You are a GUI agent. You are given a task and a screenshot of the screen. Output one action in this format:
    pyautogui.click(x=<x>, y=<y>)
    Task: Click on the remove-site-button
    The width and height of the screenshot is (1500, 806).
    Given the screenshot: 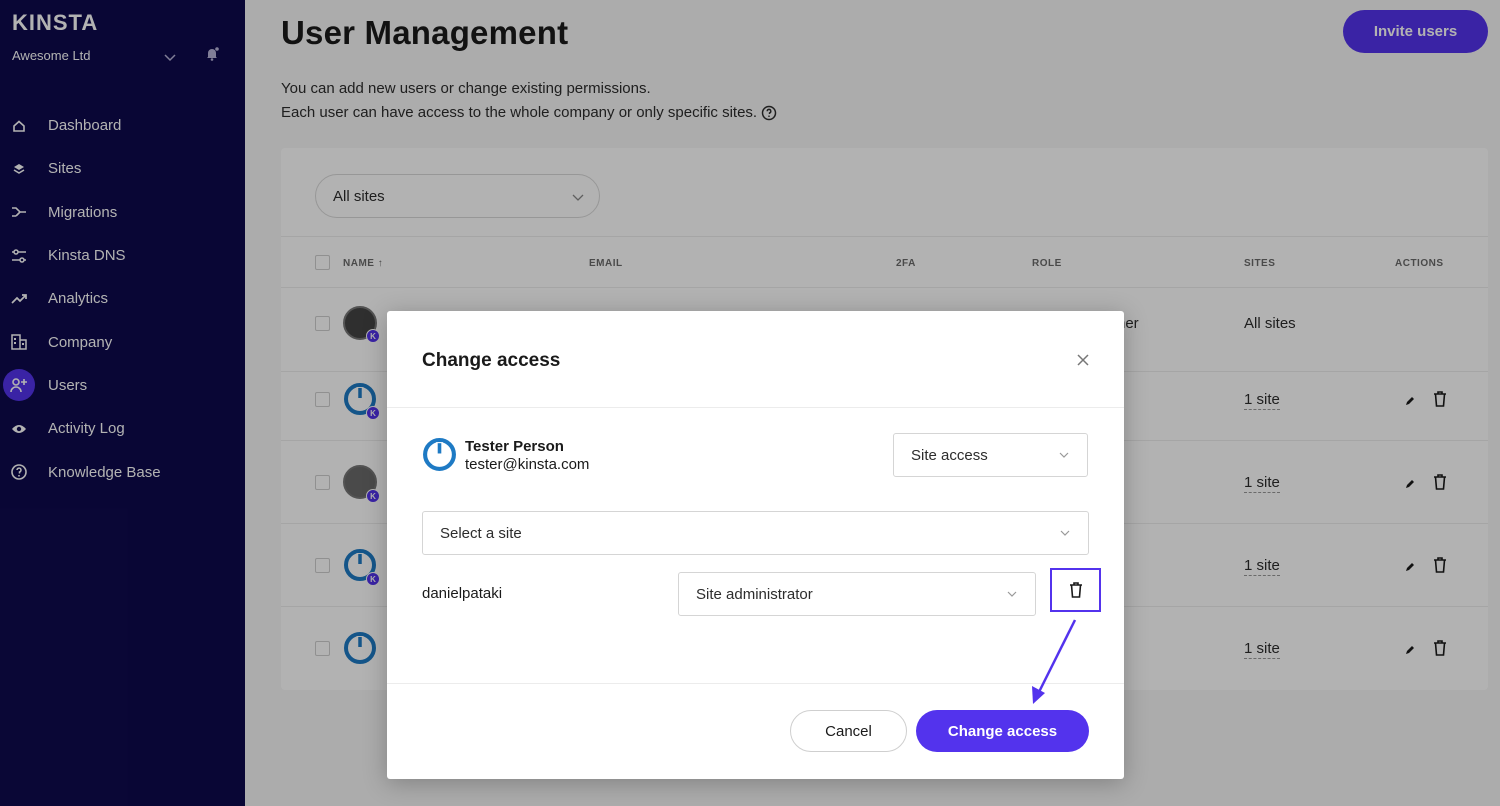 What is the action you would take?
    pyautogui.click(x=1075, y=590)
    